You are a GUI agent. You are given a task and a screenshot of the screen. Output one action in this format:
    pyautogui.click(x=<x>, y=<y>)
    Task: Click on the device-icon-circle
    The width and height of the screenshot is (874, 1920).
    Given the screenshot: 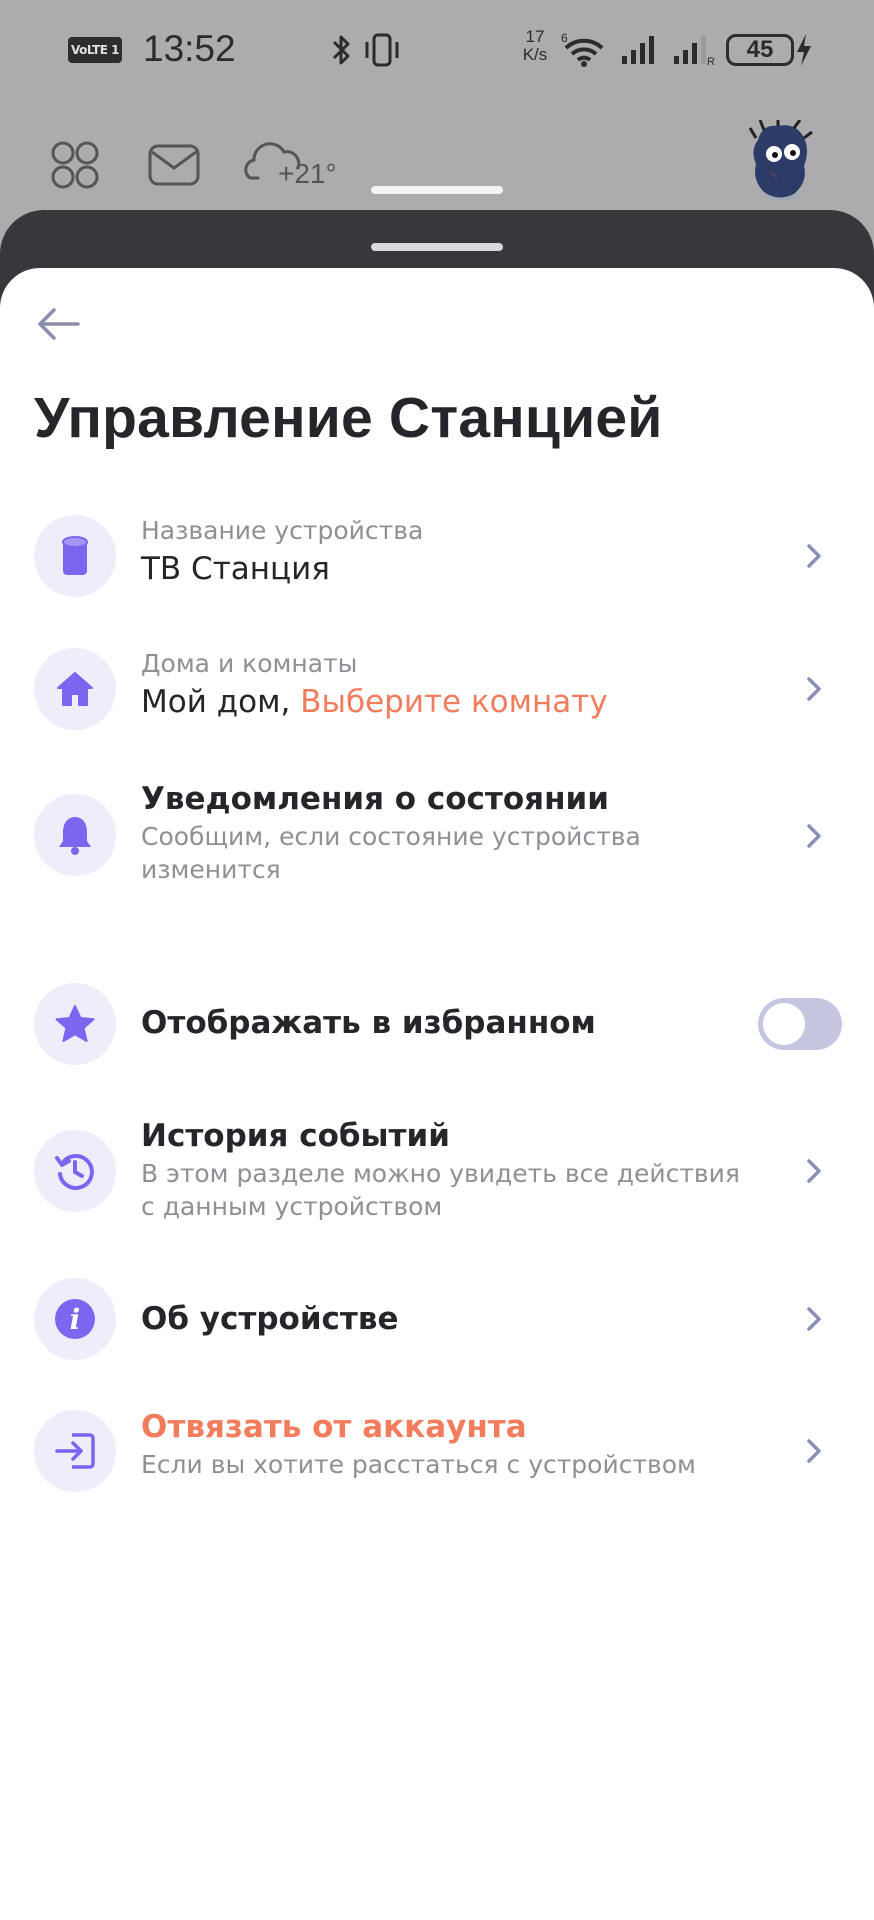 What is the action you would take?
    pyautogui.click(x=75, y=556)
    